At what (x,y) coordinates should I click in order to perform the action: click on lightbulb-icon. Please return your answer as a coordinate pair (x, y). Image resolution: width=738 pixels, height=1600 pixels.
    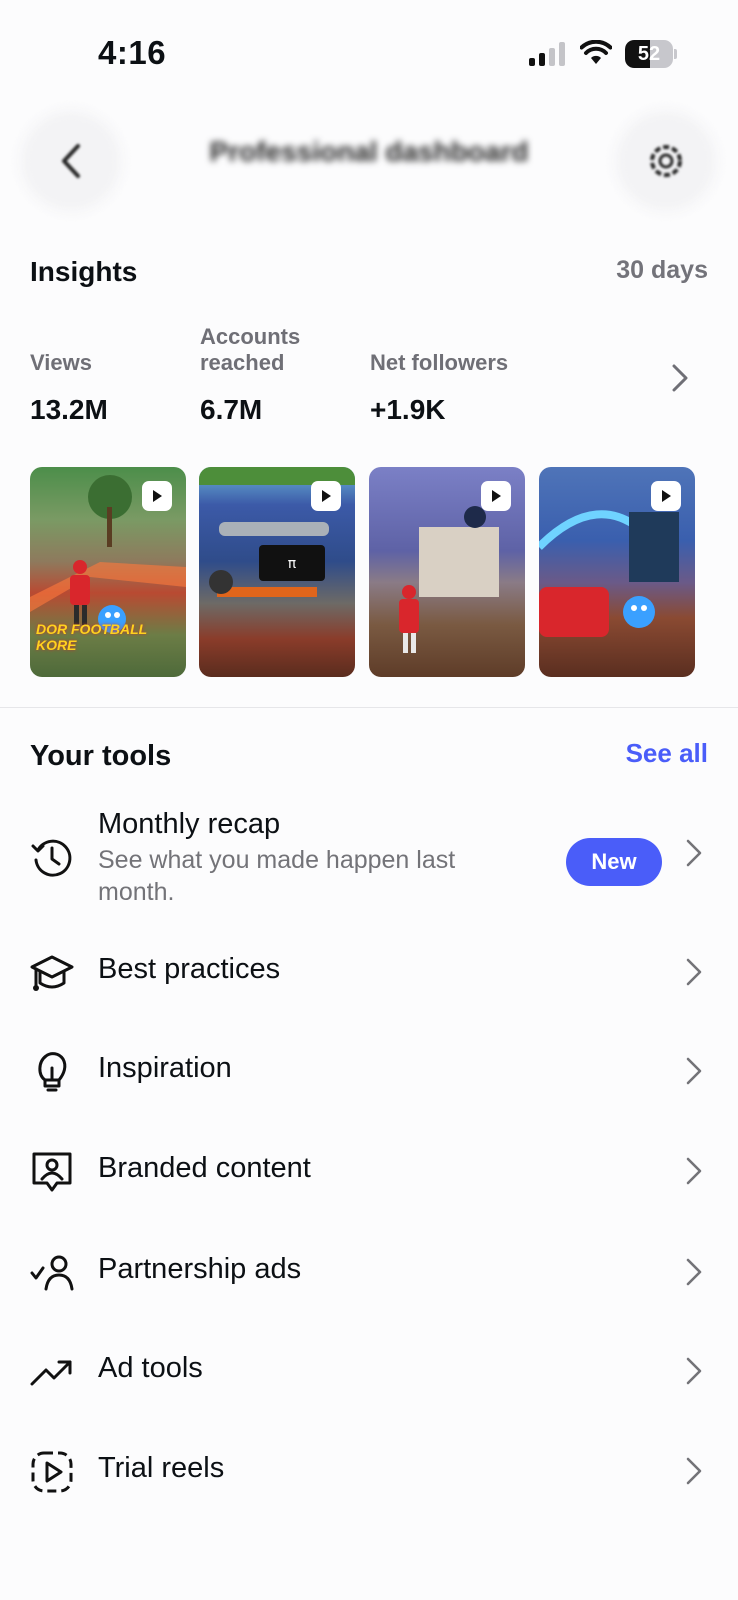
    Looking at the image, I should click on (52, 1072).